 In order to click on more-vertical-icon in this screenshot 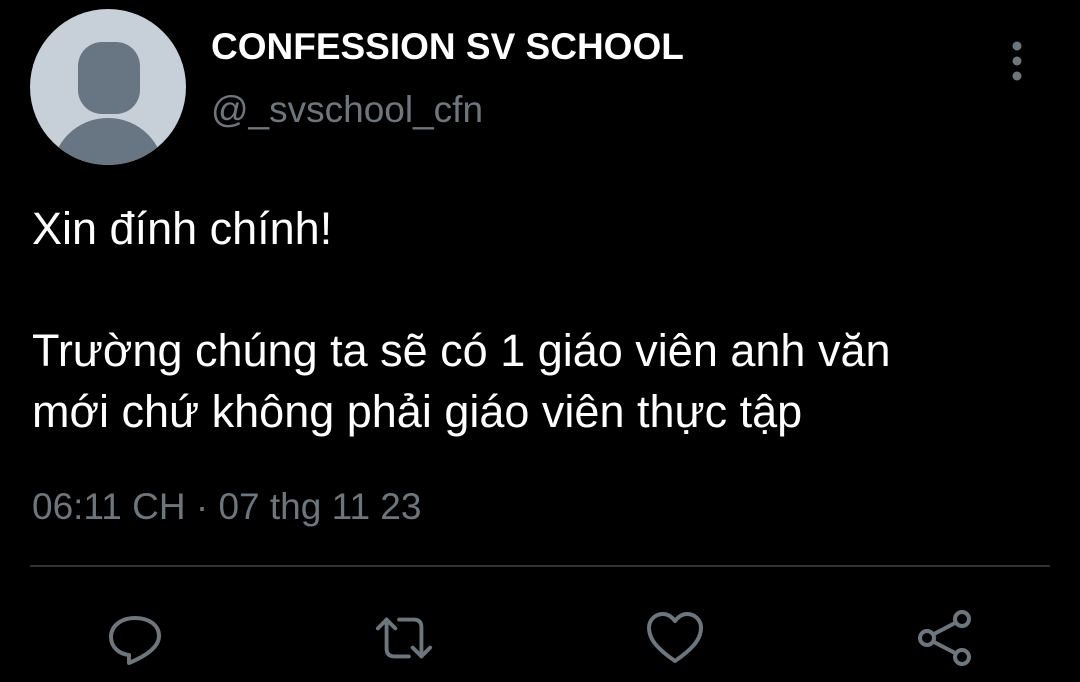, I will do `click(1017, 61)`.